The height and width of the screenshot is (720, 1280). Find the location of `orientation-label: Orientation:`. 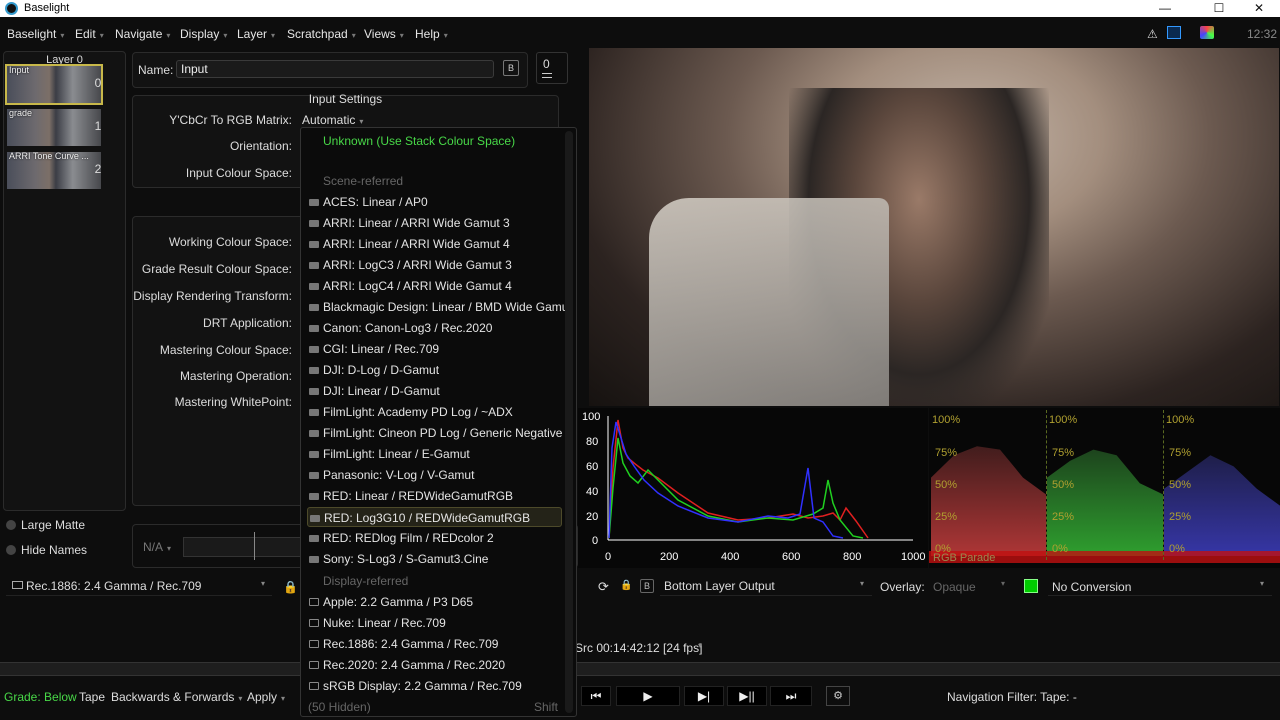

orientation-label: Orientation: is located at coordinates (260, 146).